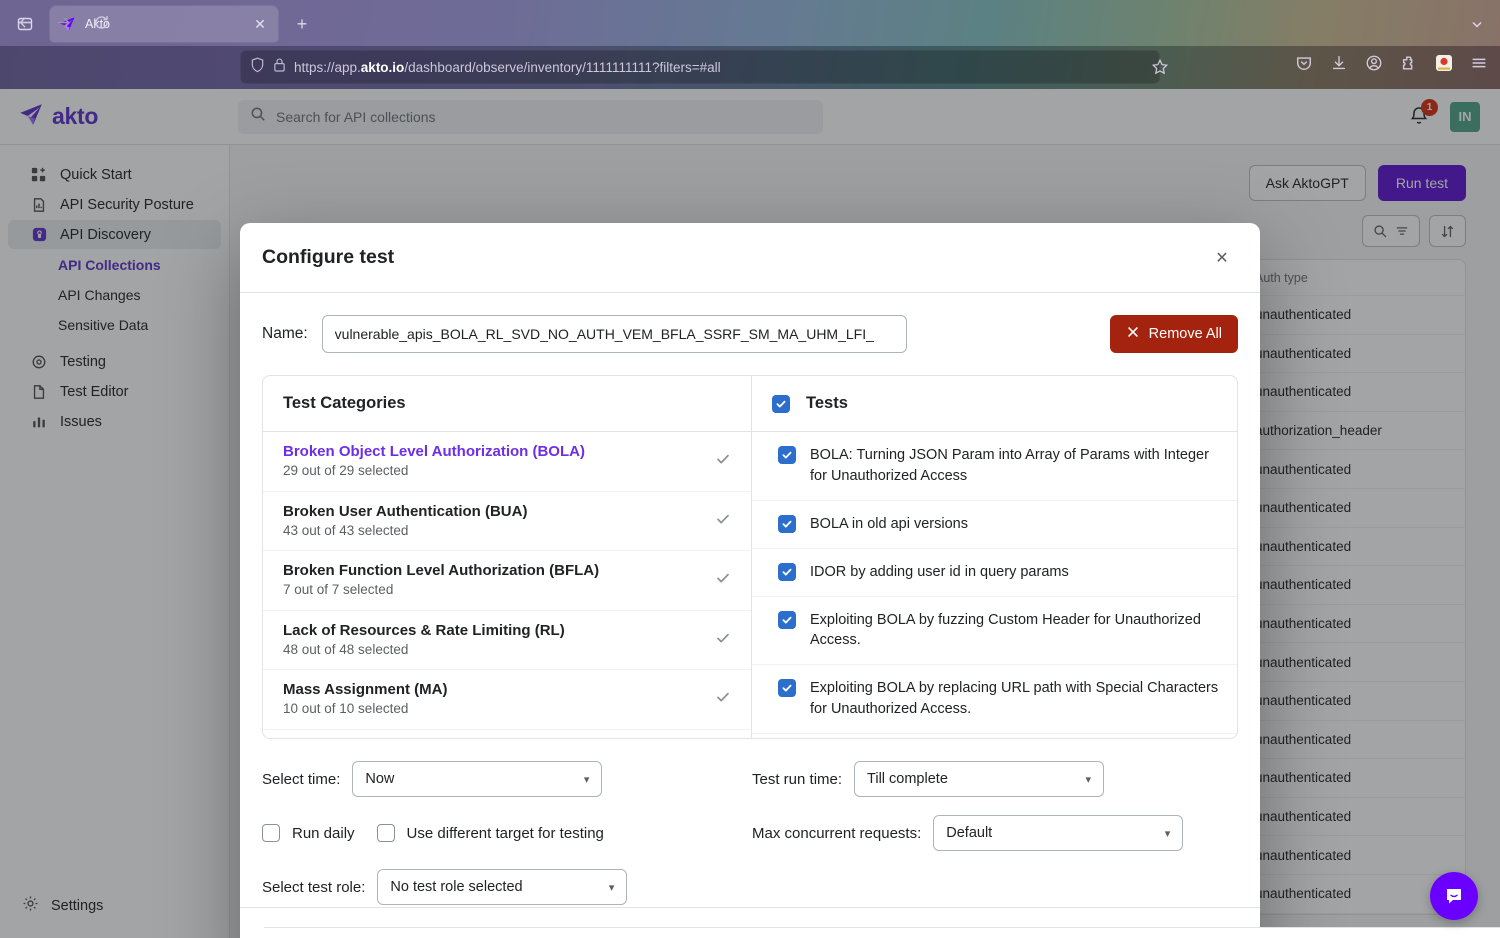 Image resolution: width=1500 pixels, height=938 pixels. I want to click on test-row: BOLA in old api versions, so click(994, 525).